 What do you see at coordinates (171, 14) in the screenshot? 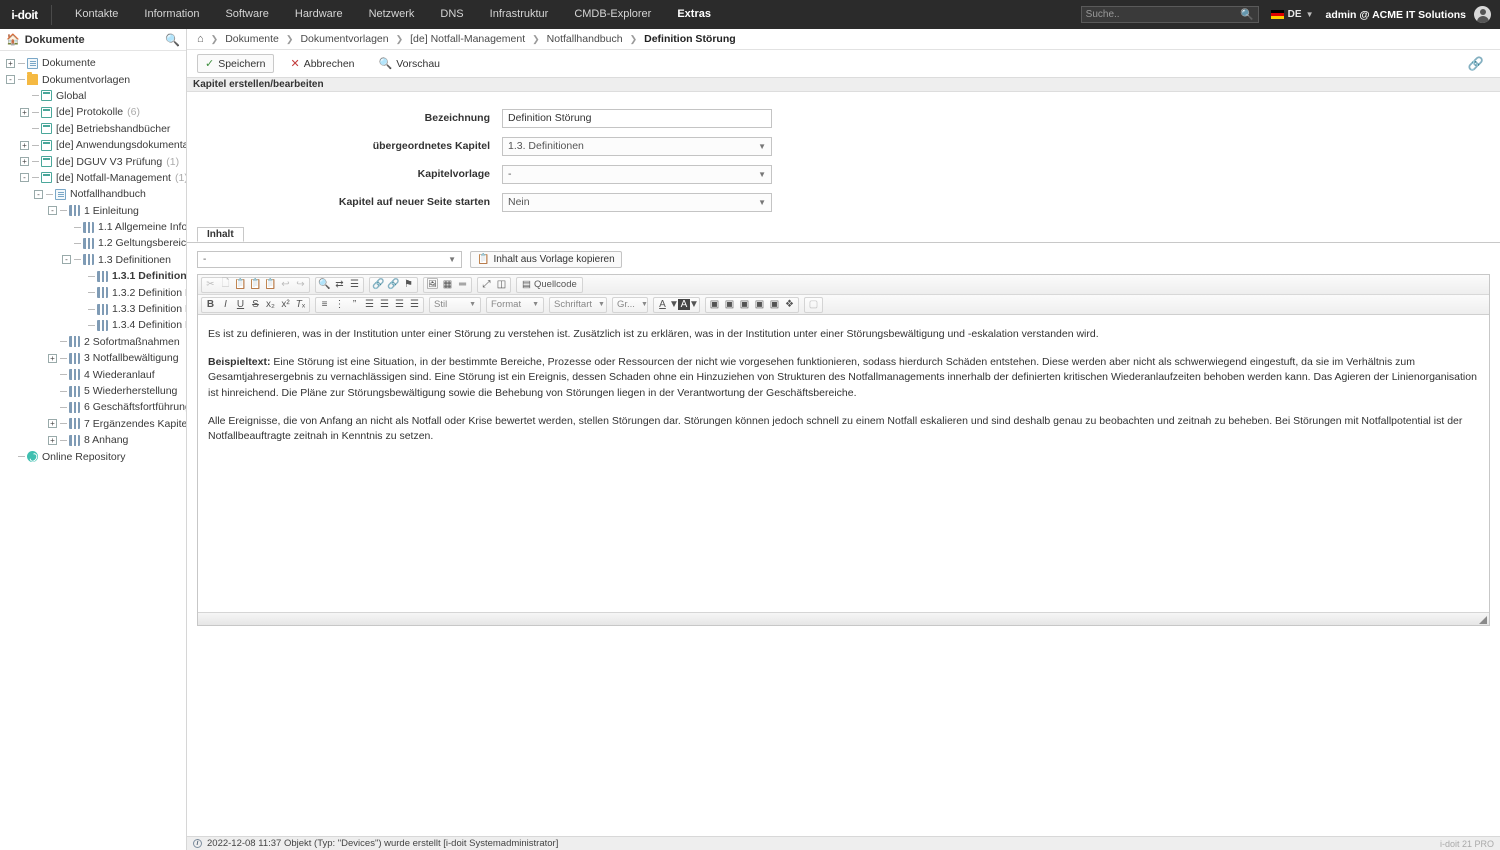
I see `nav-item-information: Information` at bounding box center [171, 14].